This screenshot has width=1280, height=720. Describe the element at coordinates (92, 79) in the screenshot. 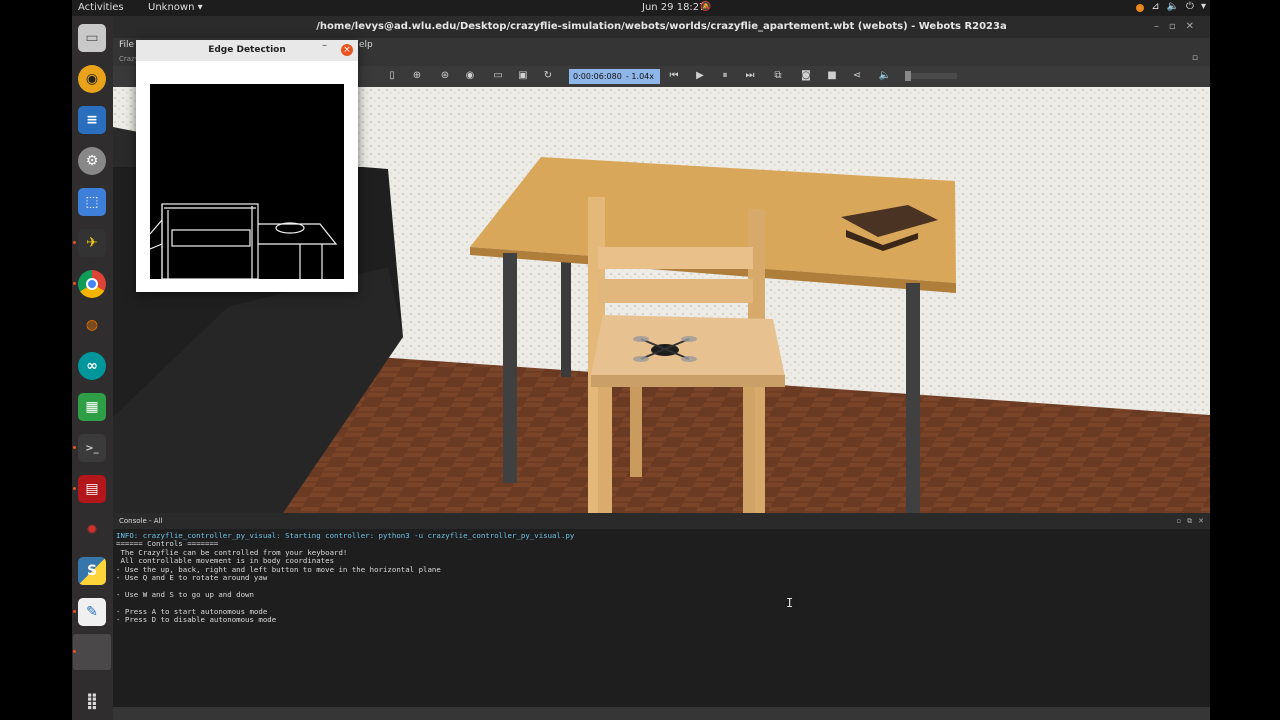

I see `rhythmbox-icon: ◉` at that location.